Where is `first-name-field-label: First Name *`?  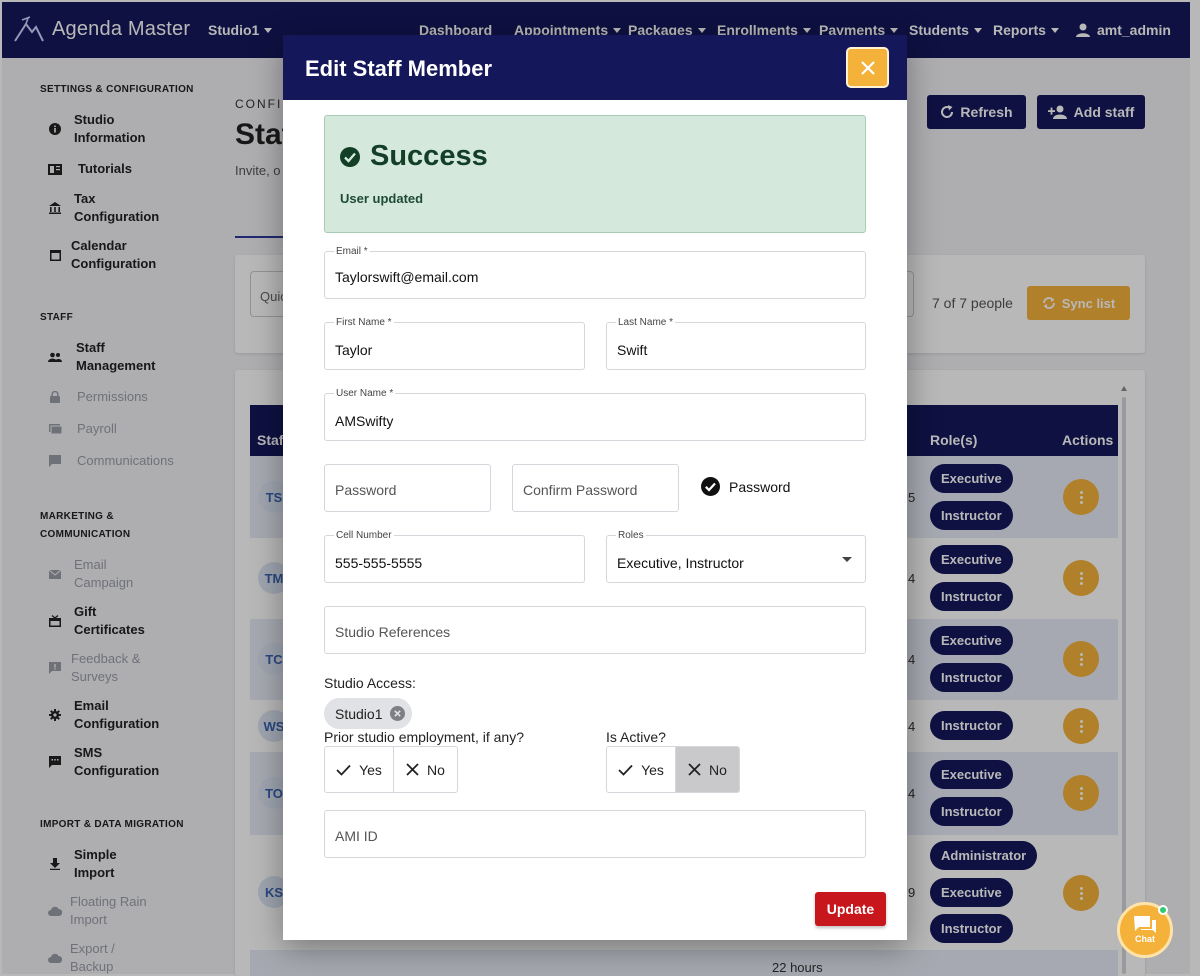
first-name-field-label: First Name * is located at coordinates (364, 323).